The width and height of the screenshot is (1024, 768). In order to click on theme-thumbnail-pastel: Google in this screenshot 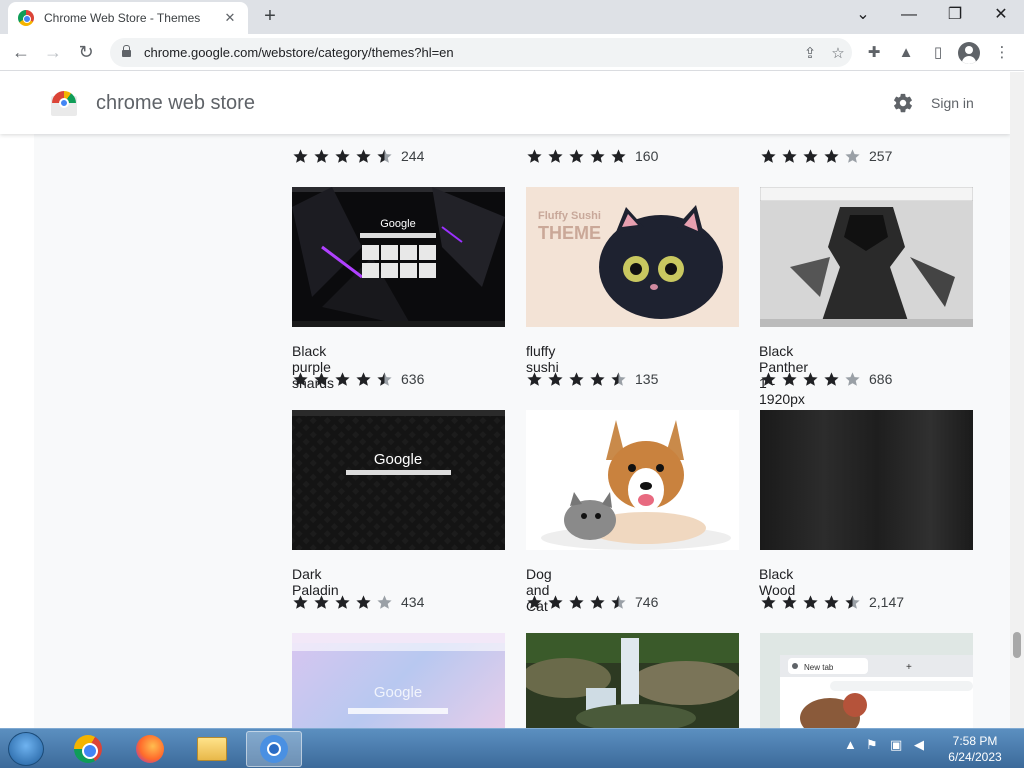, I will do `click(398, 680)`.